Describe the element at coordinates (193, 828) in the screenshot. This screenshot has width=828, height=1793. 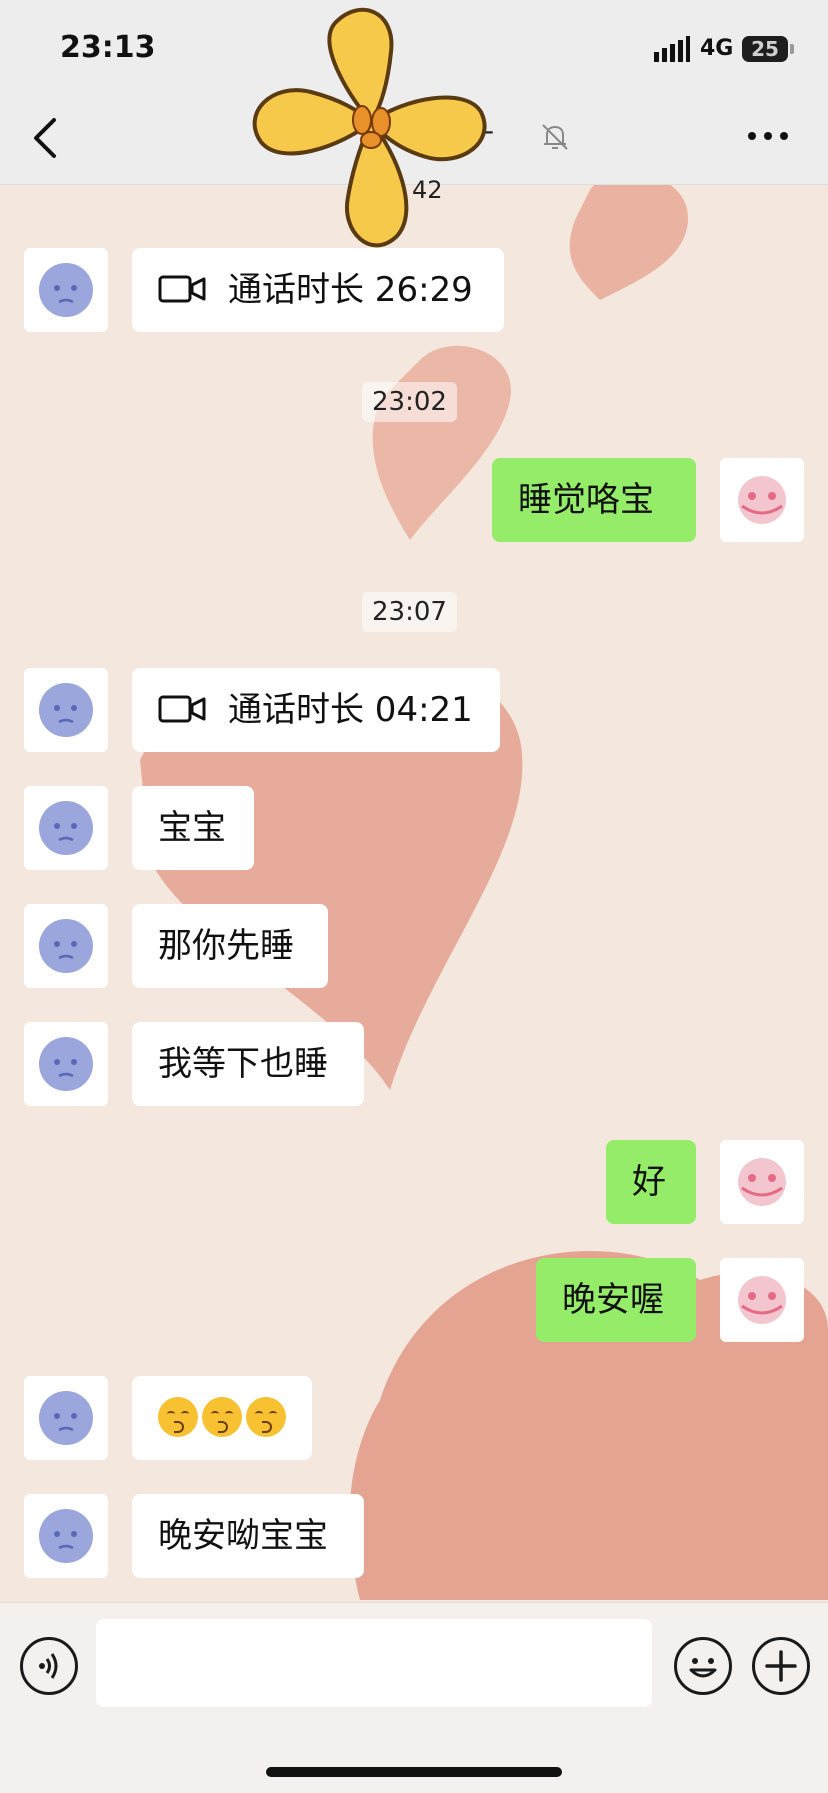
I see `incoming-message-bubble: 宝宝` at that location.